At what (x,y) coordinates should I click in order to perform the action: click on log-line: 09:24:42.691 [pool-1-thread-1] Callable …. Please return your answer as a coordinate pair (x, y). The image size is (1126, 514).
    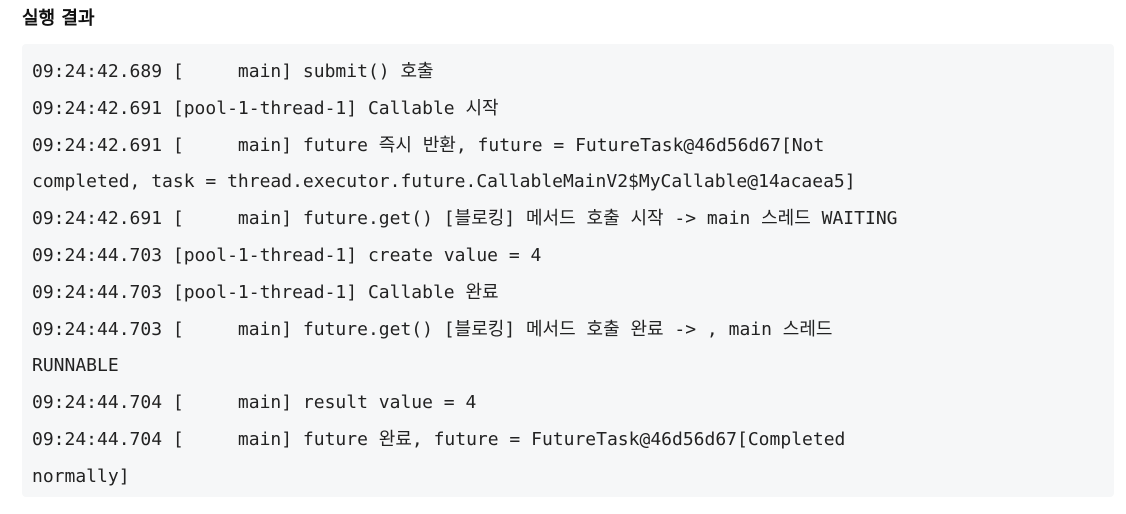
    Looking at the image, I should click on (265, 108).